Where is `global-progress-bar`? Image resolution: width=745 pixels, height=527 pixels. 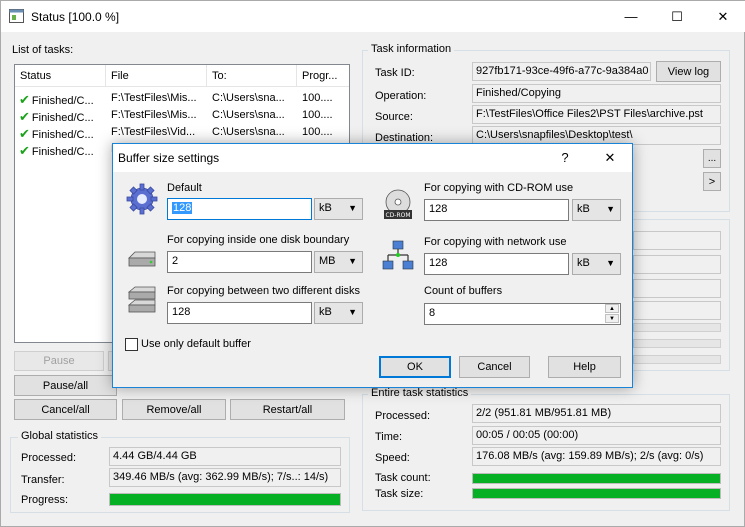 global-progress-bar is located at coordinates (225, 499).